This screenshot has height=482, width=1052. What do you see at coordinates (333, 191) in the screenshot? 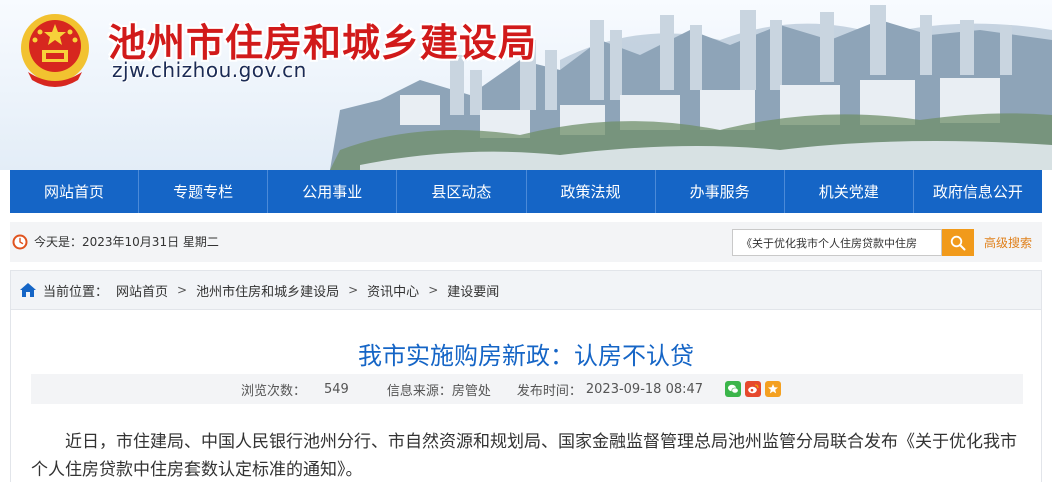
I see `nav-item-public-utilities: 公用事业` at bounding box center [333, 191].